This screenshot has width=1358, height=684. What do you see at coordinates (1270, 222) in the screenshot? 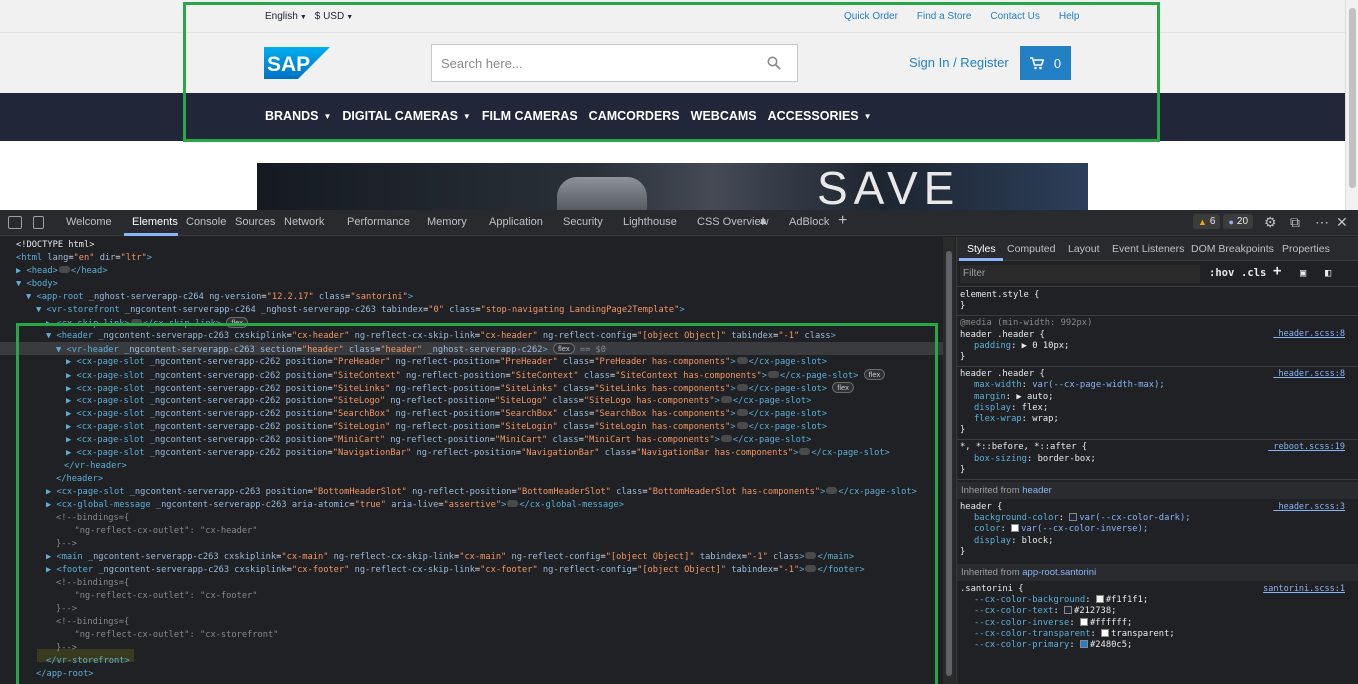
I see `settings-icon: ⚙` at bounding box center [1270, 222].